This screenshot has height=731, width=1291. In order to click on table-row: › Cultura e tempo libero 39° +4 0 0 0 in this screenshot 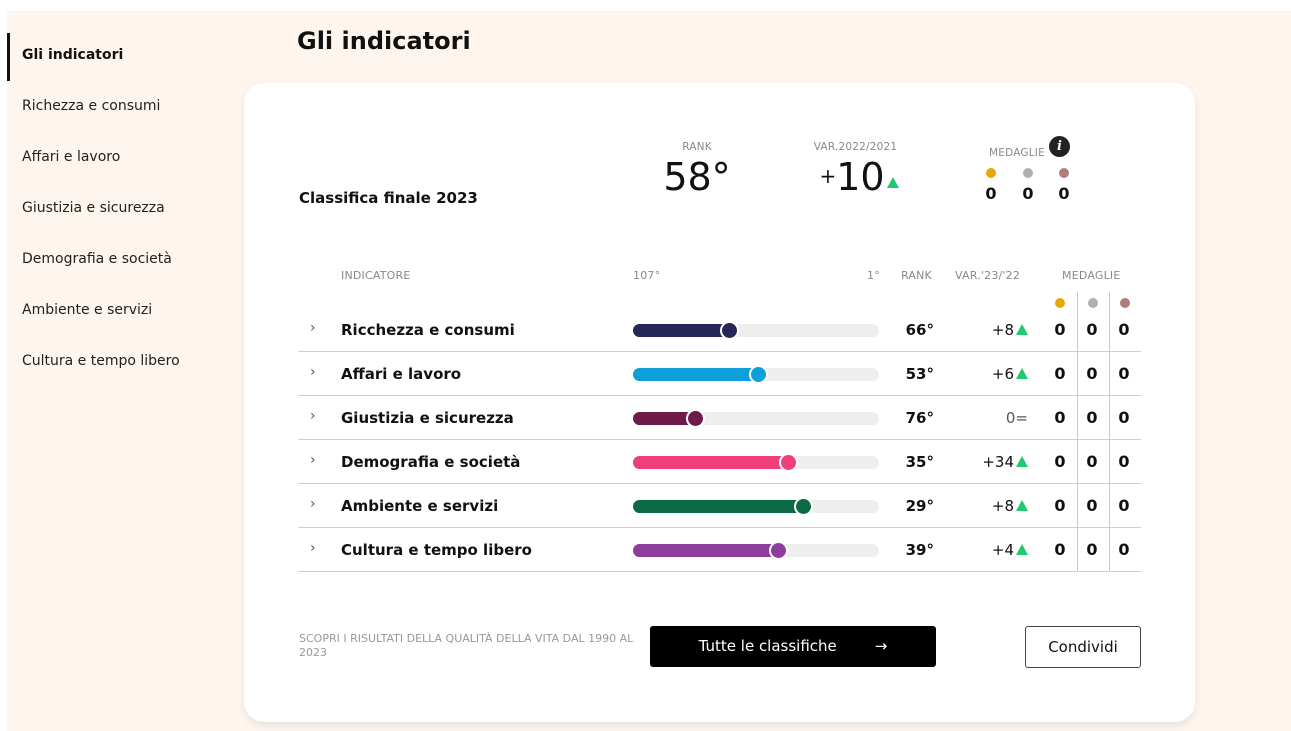, I will do `click(719, 550)`.